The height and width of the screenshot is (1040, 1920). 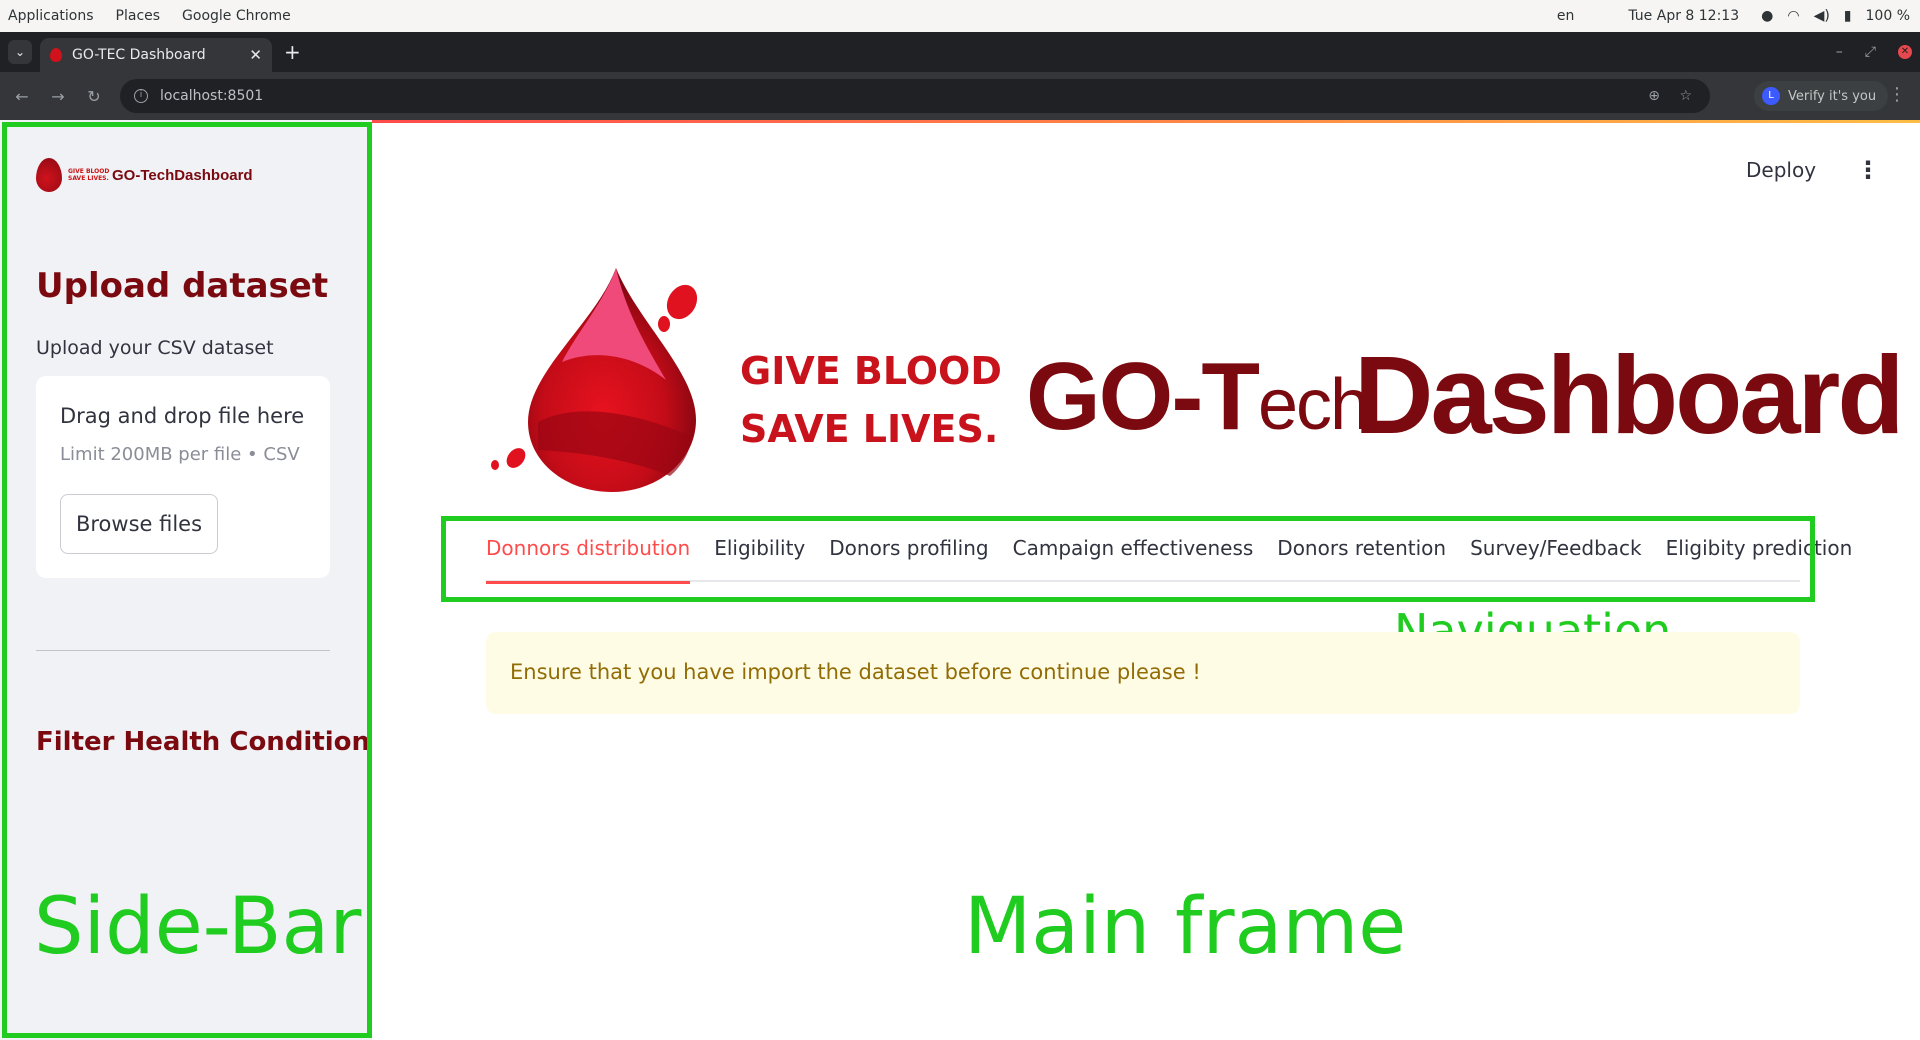 What do you see at coordinates (1146, 121) in the screenshot?
I see `app-header-decoration` at bounding box center [1146, 121].